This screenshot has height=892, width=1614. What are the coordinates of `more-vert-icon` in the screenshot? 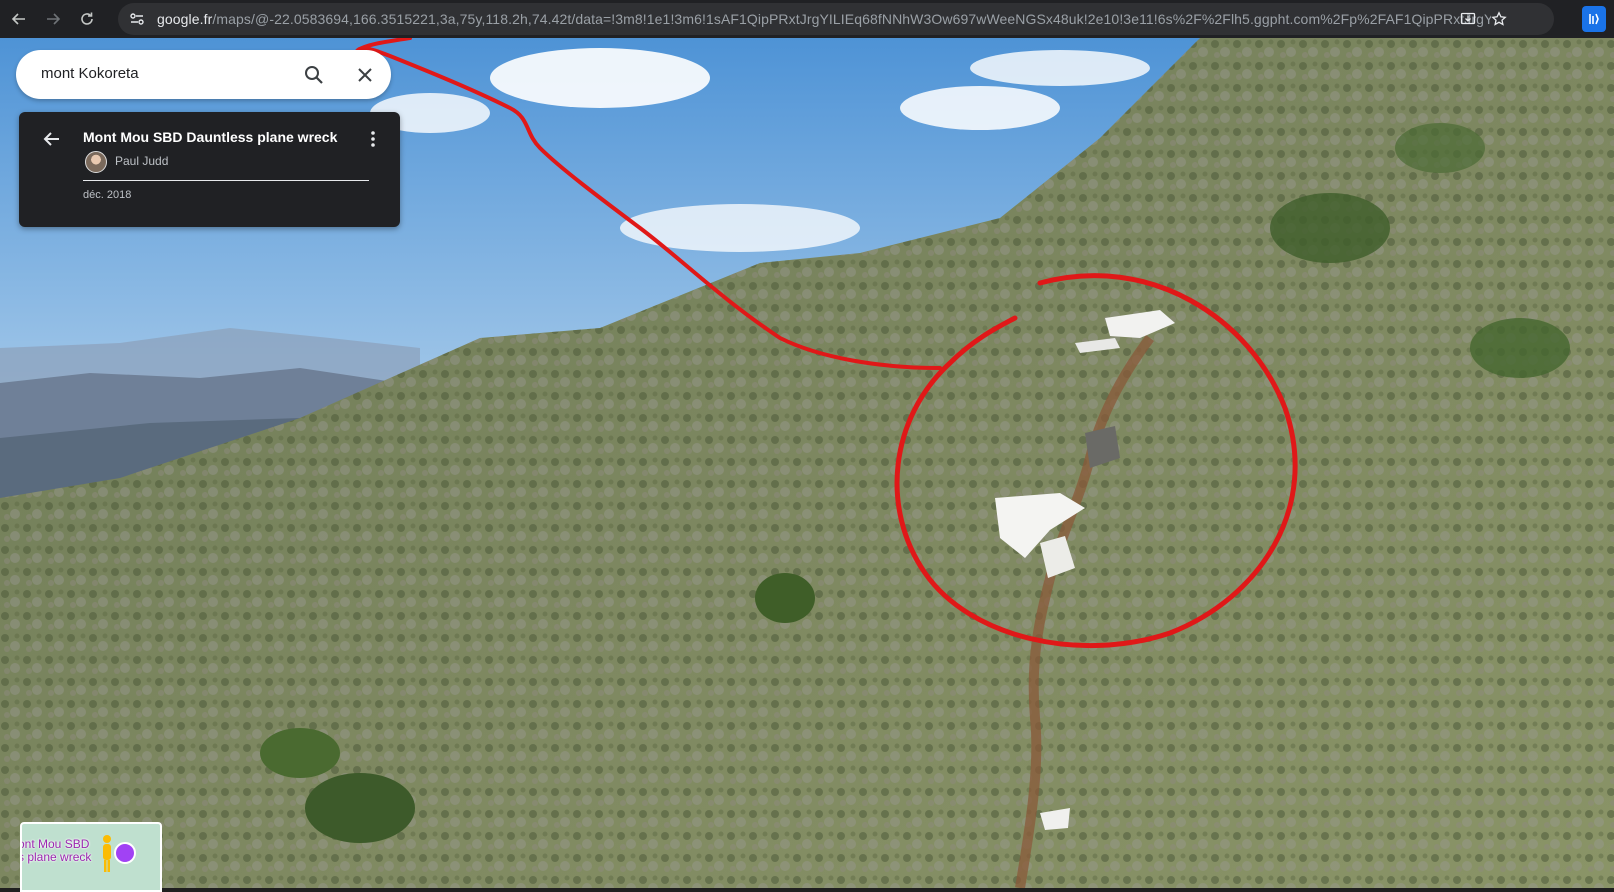 It's located at (373, 139).